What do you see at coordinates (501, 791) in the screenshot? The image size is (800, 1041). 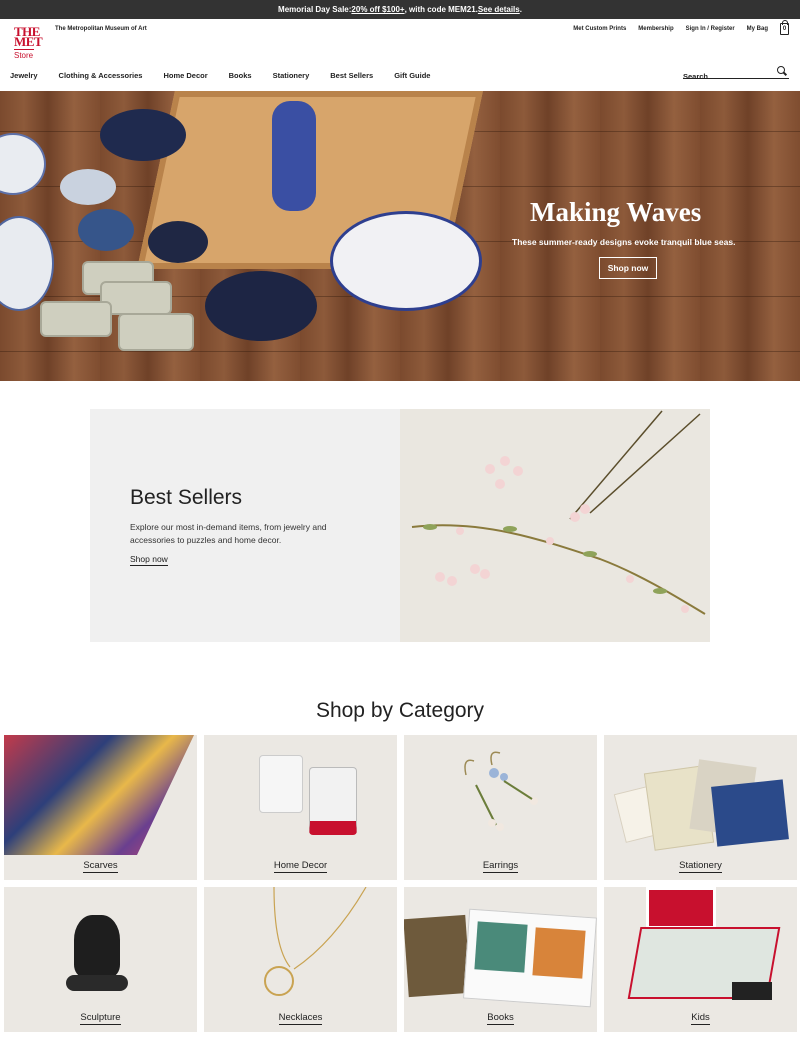 I see `earrings-image` at bounding box center [501, 791].